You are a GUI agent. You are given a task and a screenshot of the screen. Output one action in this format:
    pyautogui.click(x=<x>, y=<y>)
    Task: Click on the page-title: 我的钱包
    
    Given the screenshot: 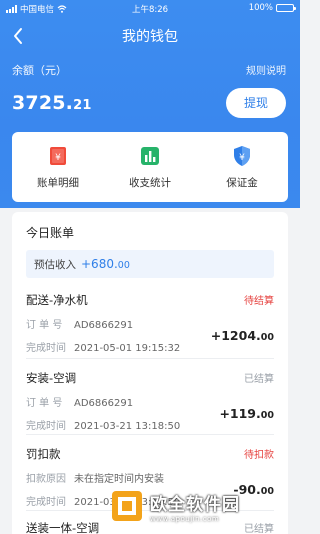 What is the action you would take?
    pyautogui.click(x=150, y=37)
    